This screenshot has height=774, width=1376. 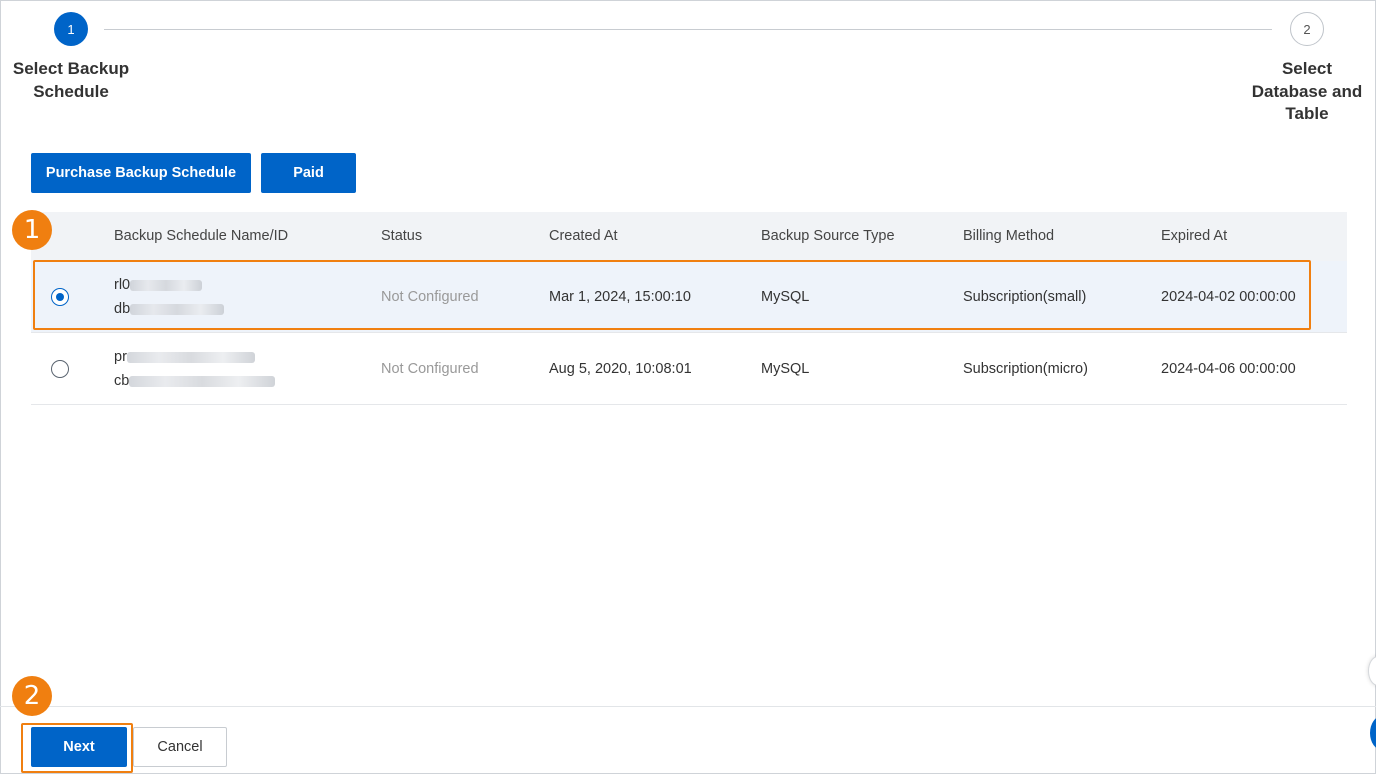 I want to click on column-header-name: Backup Schedule Name/ID, so click(x=201, y=236).